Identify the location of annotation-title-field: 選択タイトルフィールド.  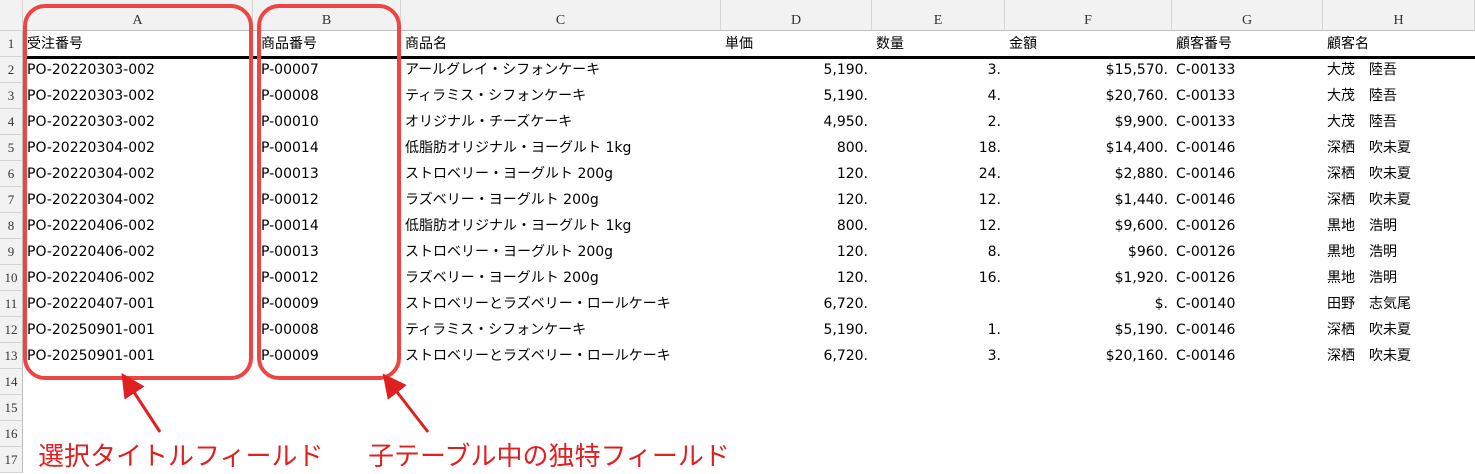
(181, 457).